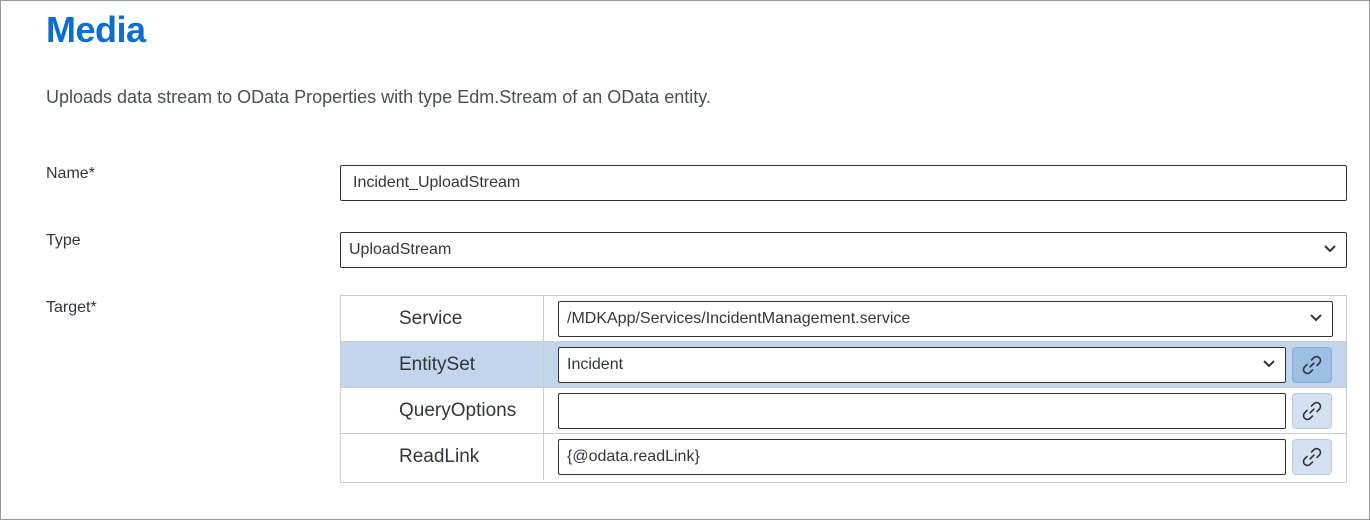 The image size is (1370, 520). Describe the element at coordinates (595, 364) in the screenshot. I see `entityset-select-value: Incident` at that location.